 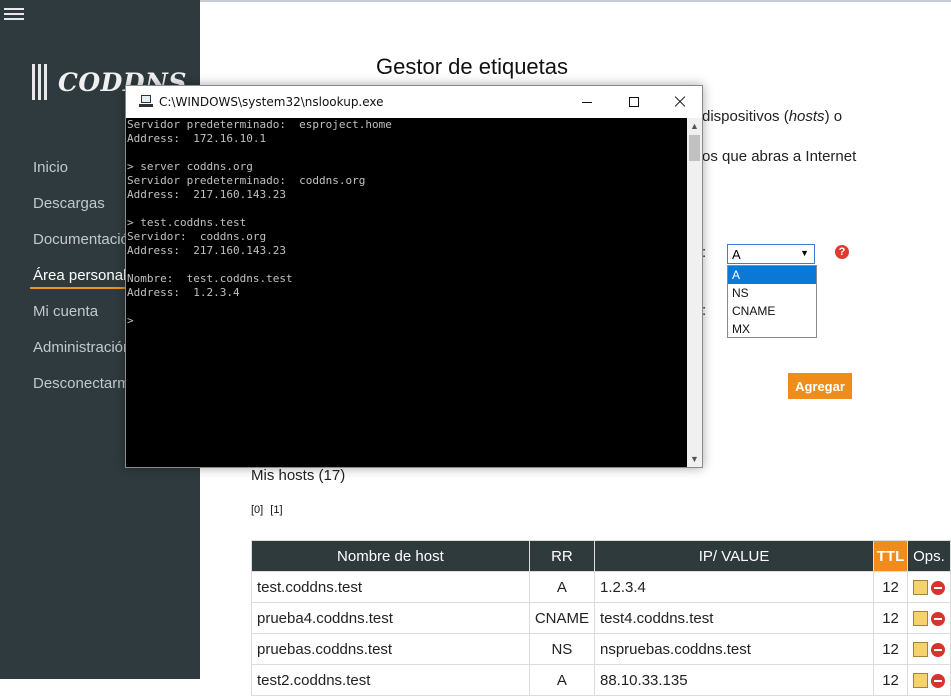 What do you see at coordinates (14, 14) in the screenshot?
I see `hamburger-menu-icon` at bounding box center [14, 14].